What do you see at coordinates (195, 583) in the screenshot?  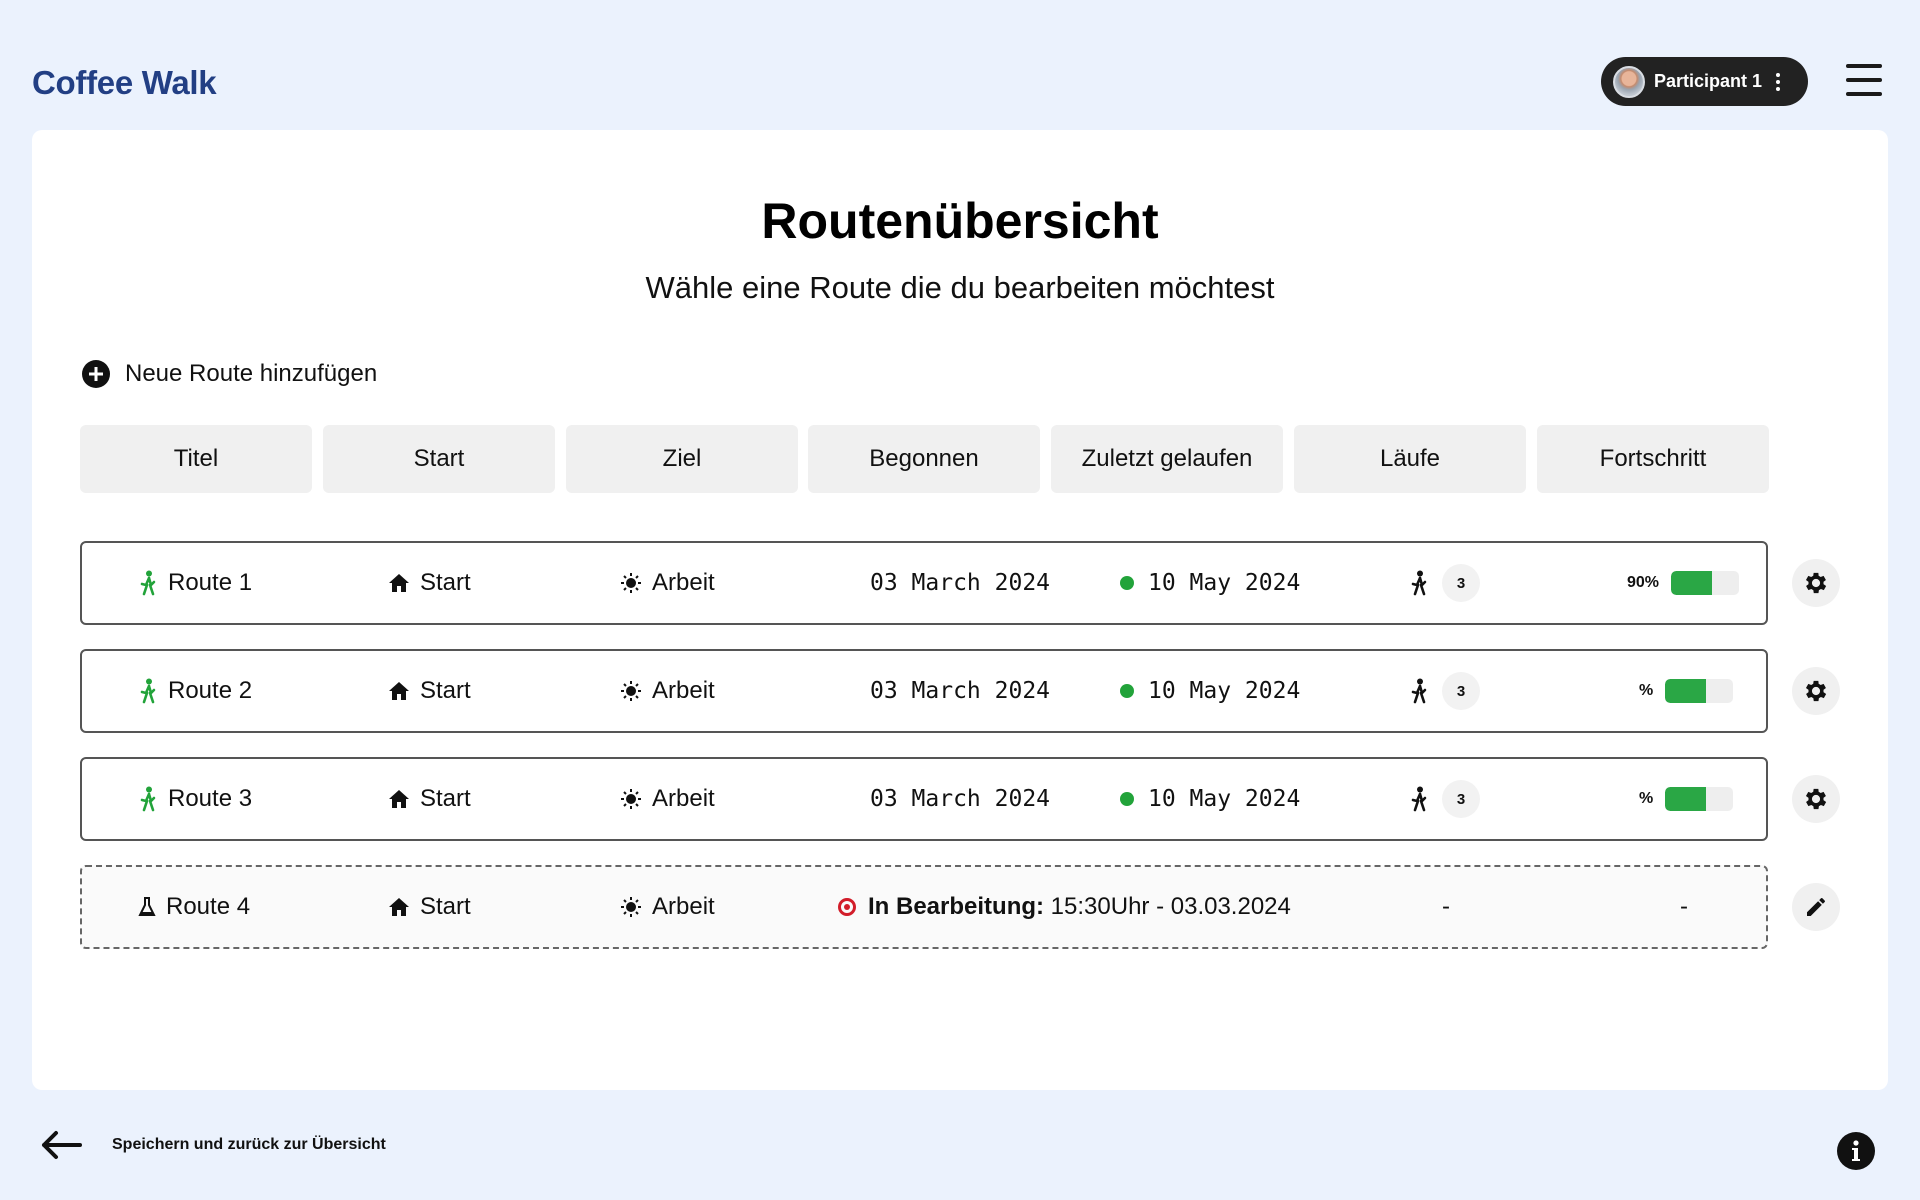 I see `route-title-cell: Route 1` at bounding box center [195, 583].